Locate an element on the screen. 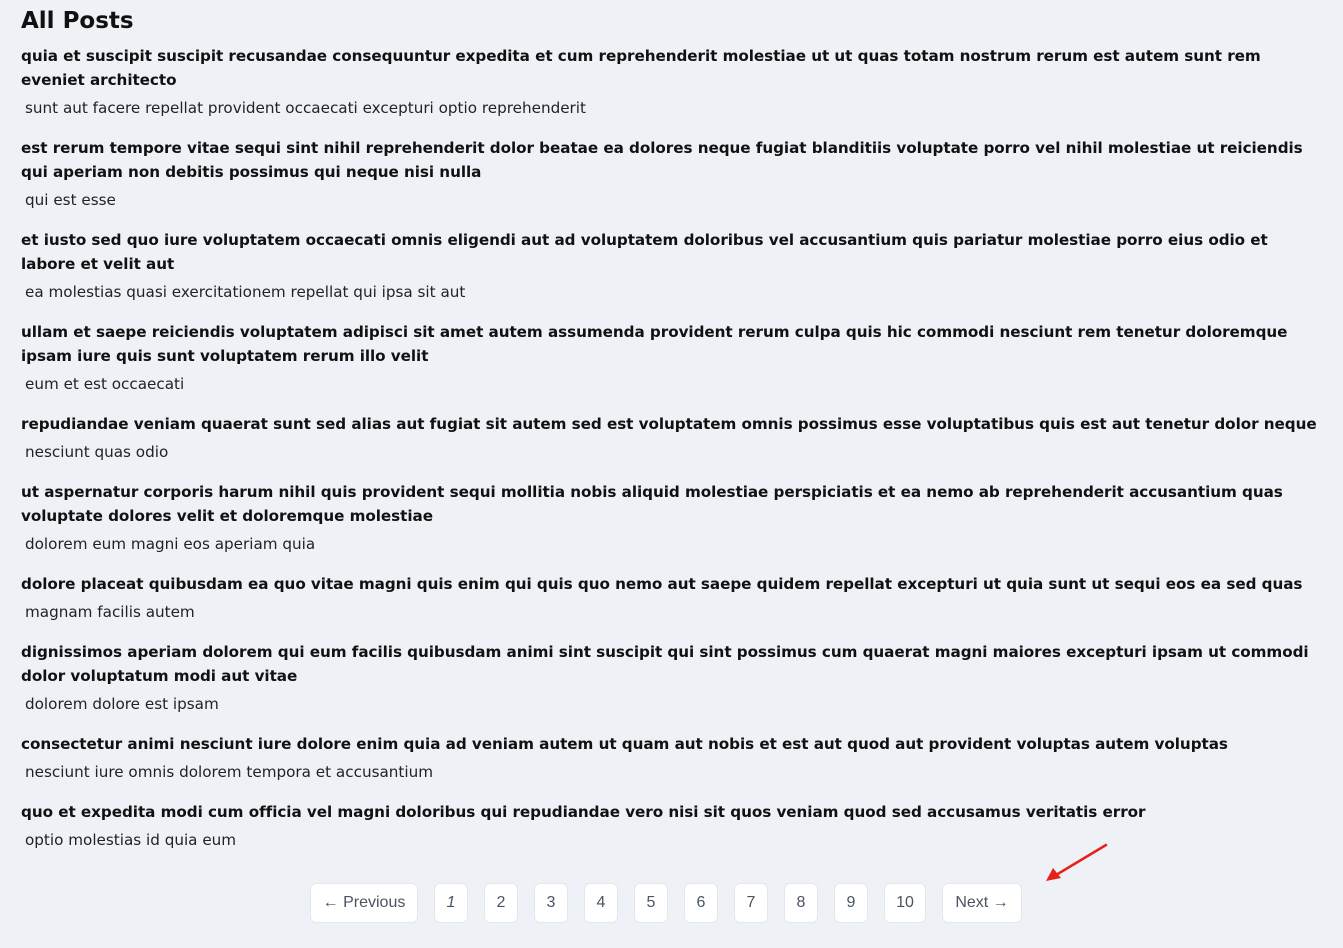  page-5-button: 5 is located at coordinates (651, 903).